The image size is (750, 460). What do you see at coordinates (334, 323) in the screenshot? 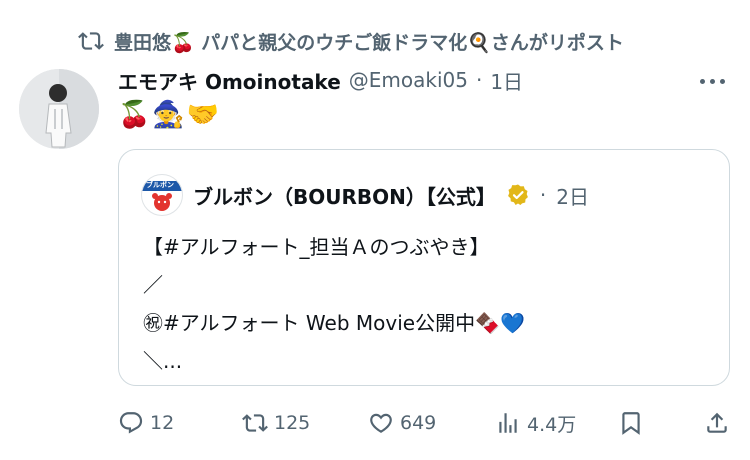
I see `quote-line: ㊗#アルフォート Web Movie公開中🍫💙` at bounding box center [334, 323].